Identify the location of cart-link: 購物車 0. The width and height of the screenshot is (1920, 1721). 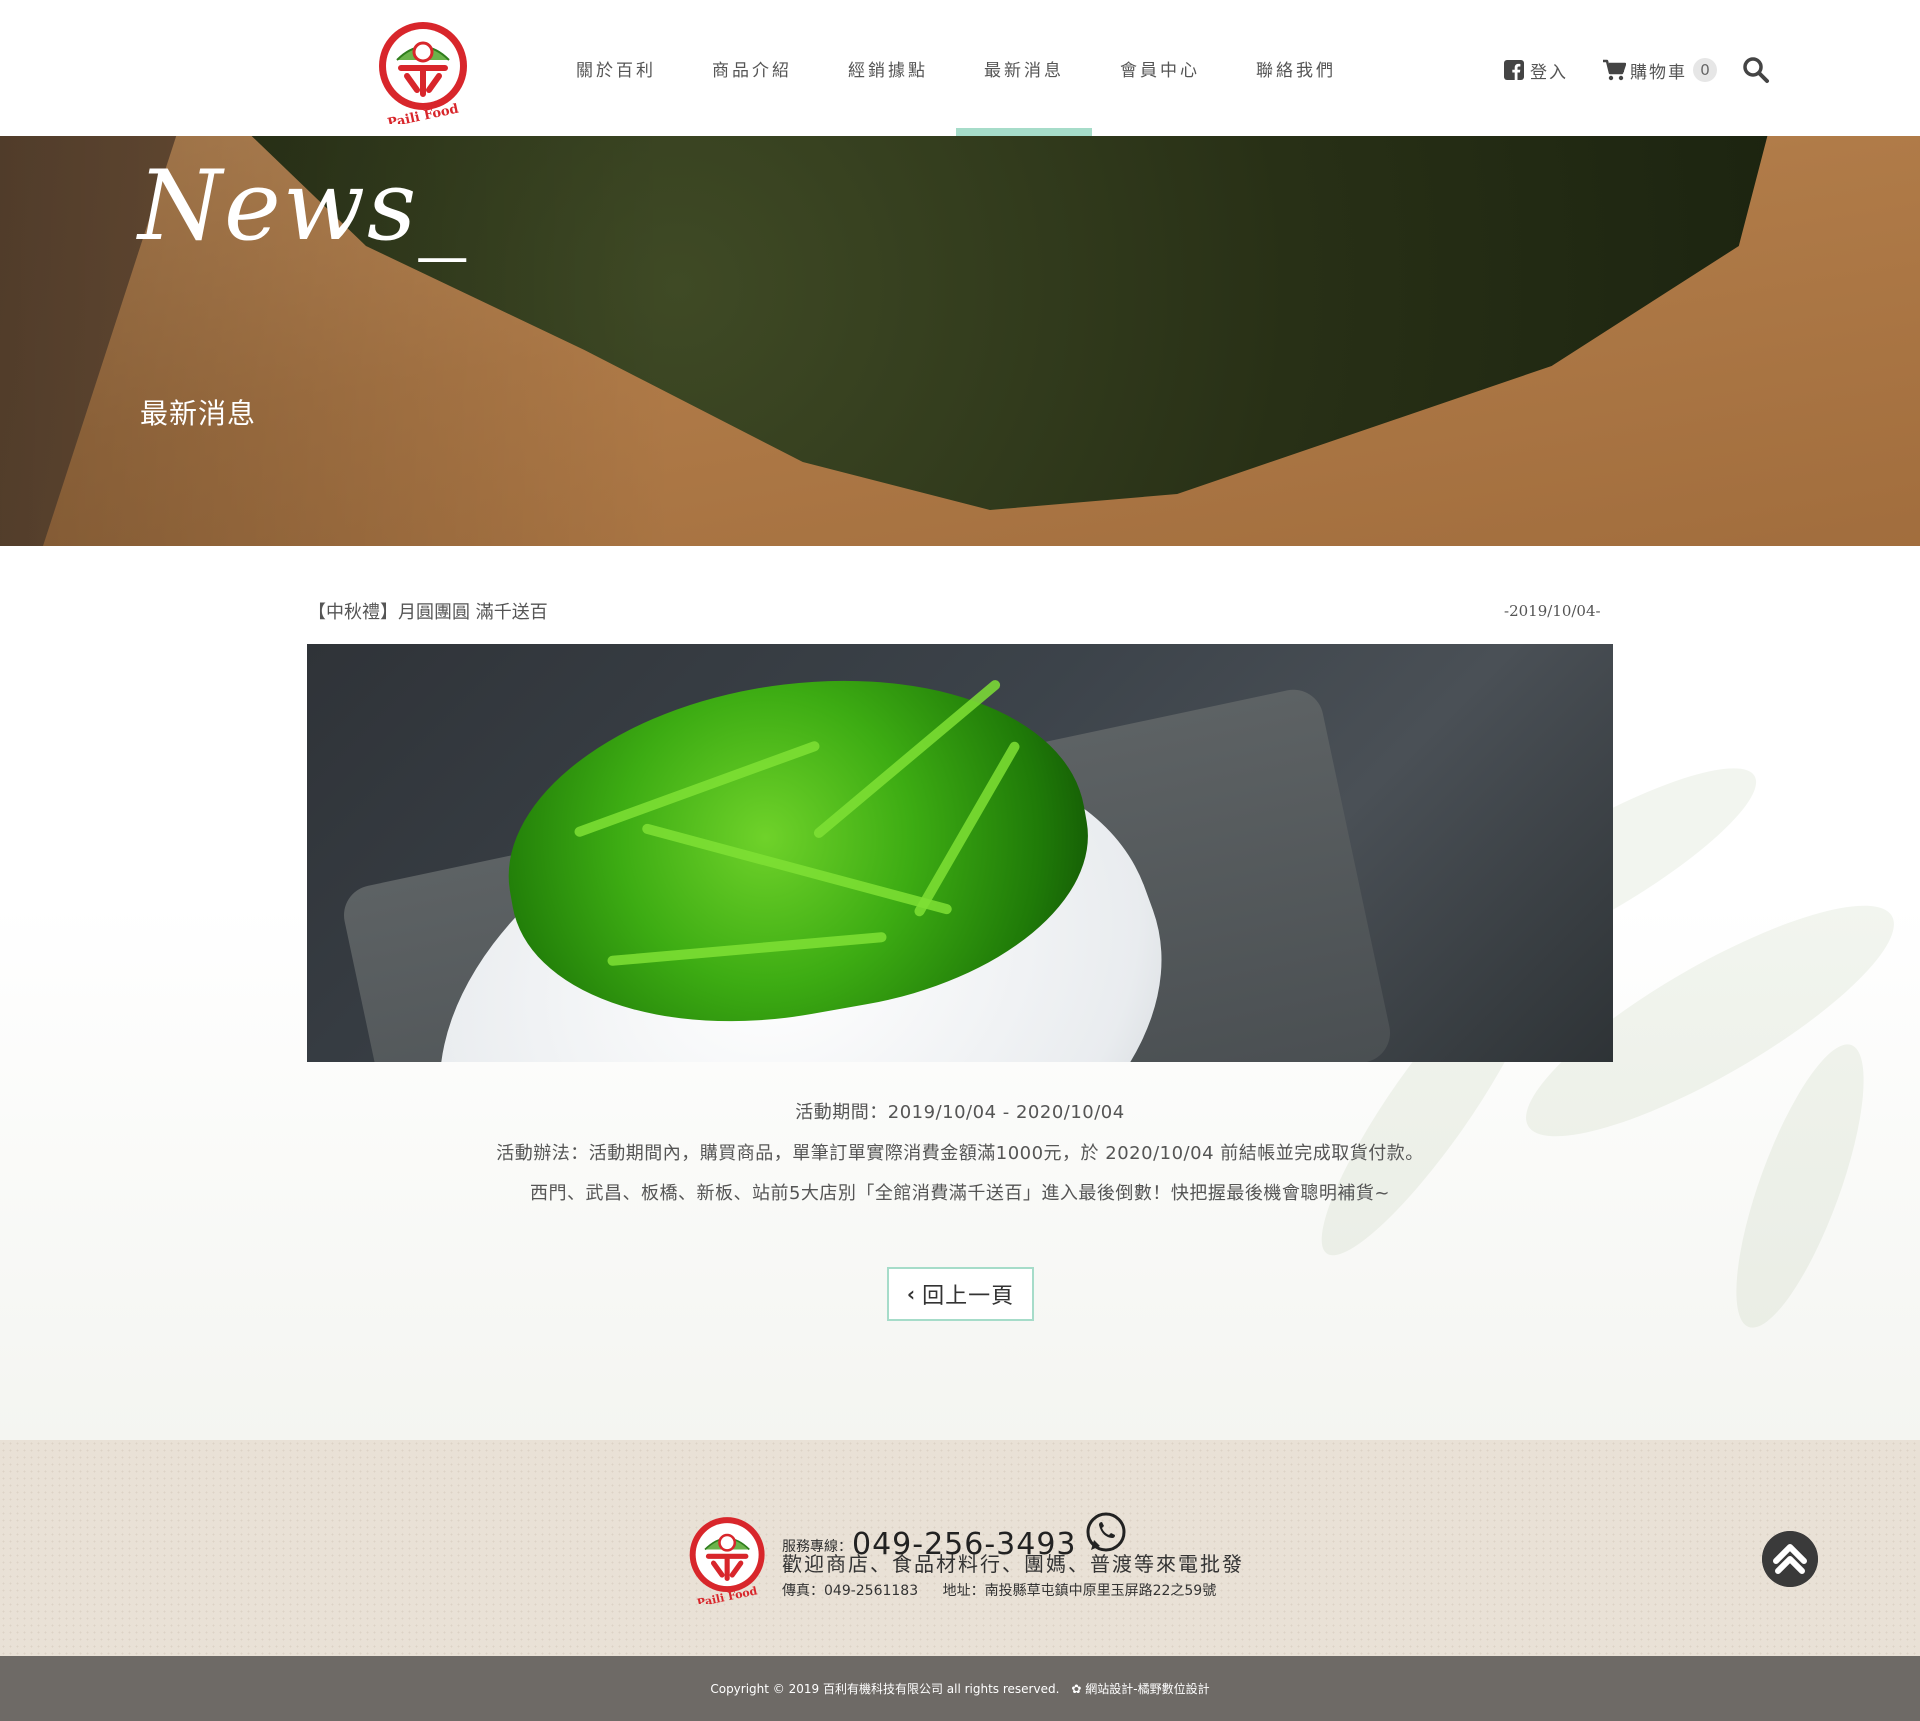
(1659, 70).